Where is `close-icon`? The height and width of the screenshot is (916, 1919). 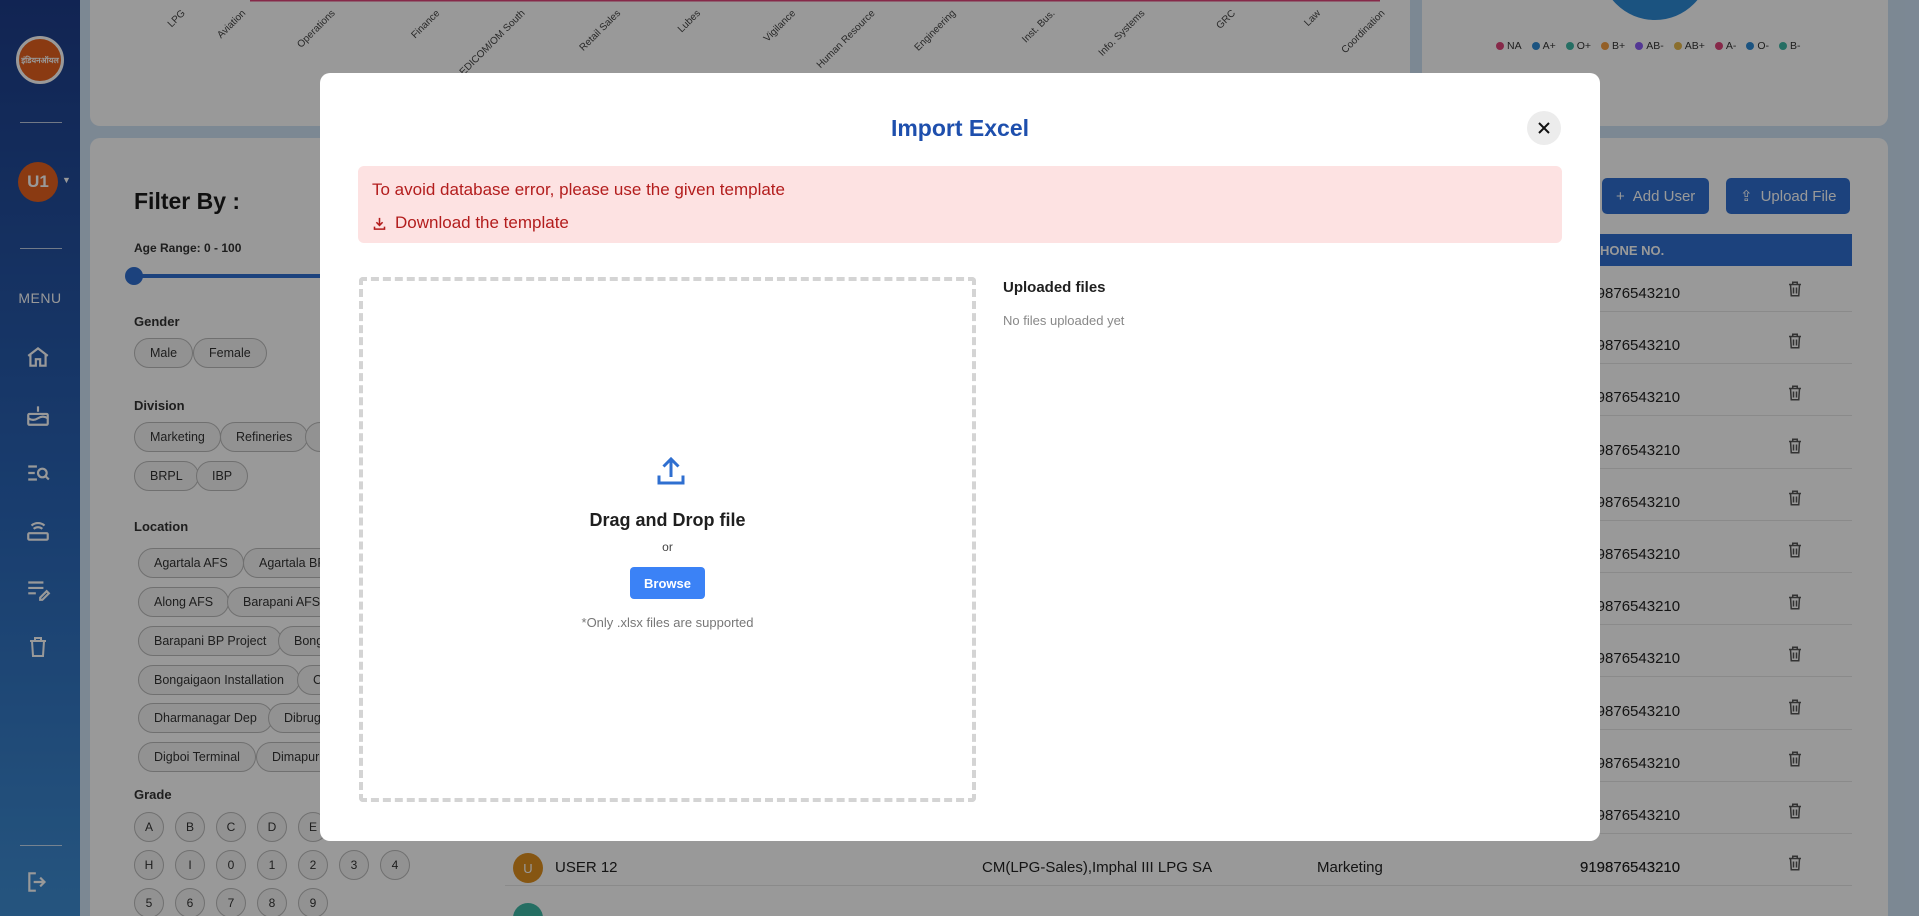
close-icon is located at coordinates (1544, 128).